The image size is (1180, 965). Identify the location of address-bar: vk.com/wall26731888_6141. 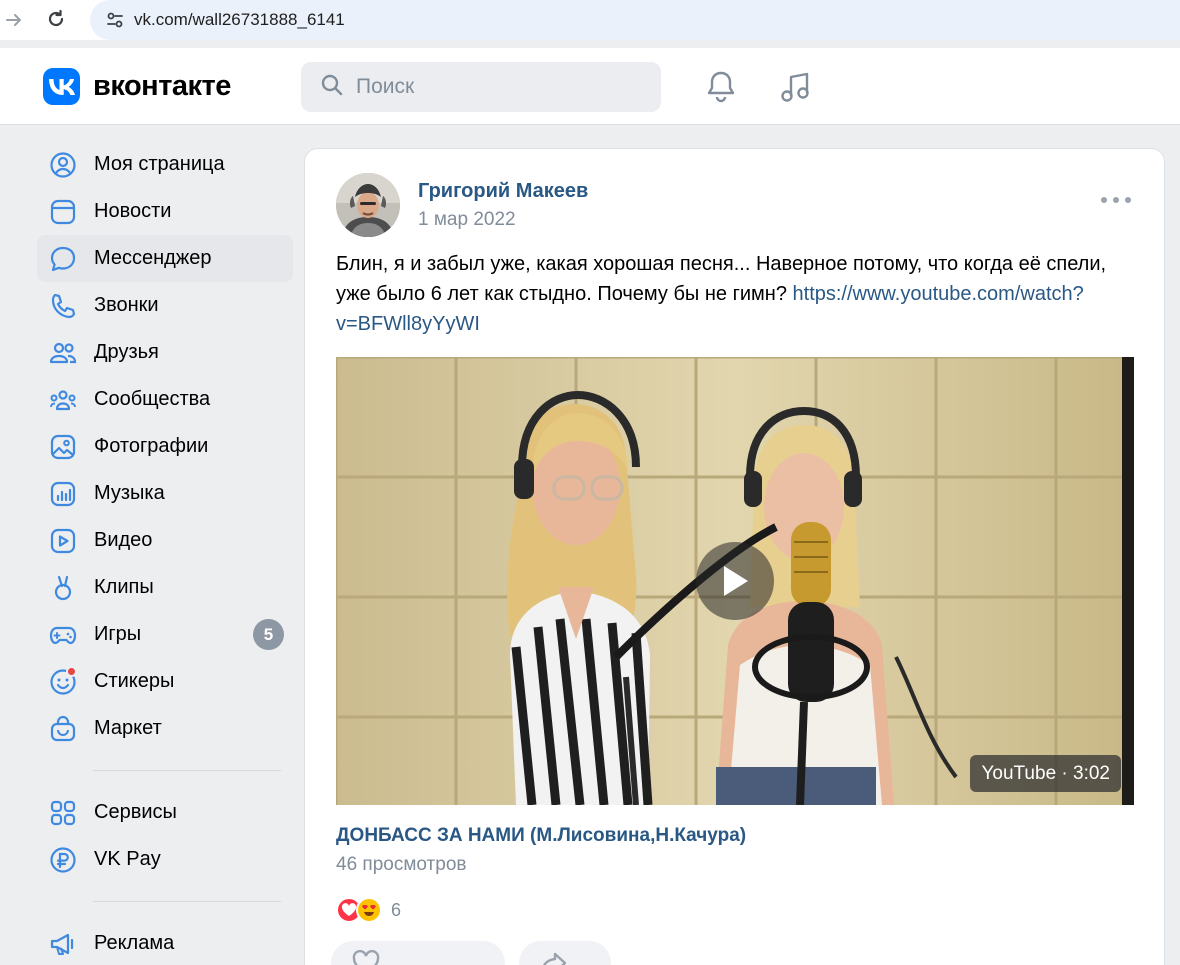
(635, 20).